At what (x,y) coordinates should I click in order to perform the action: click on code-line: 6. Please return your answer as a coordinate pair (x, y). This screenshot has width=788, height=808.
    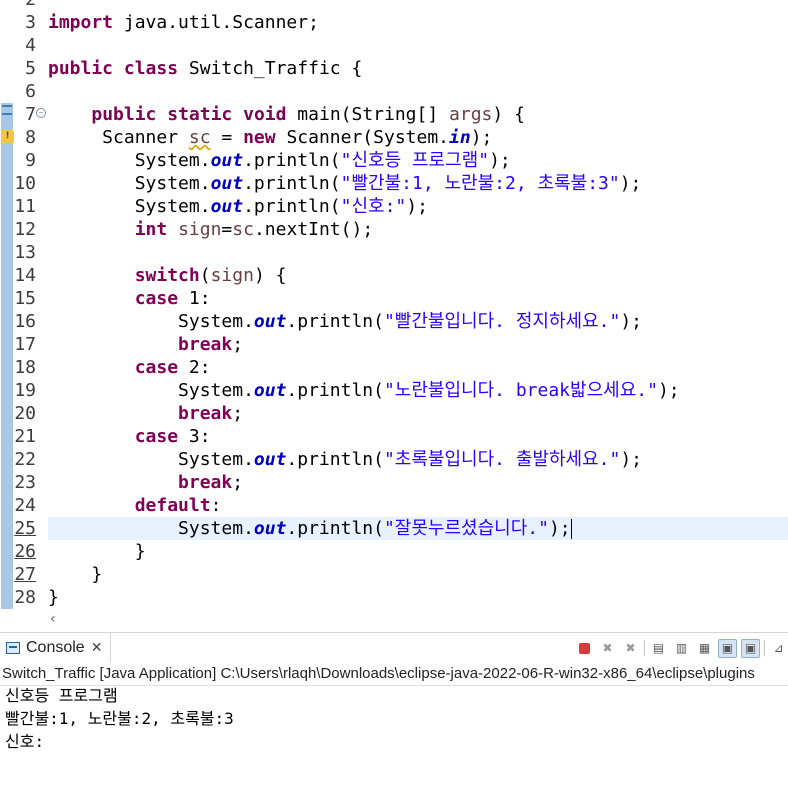
    Looking at the image, I should click on (394, 91).